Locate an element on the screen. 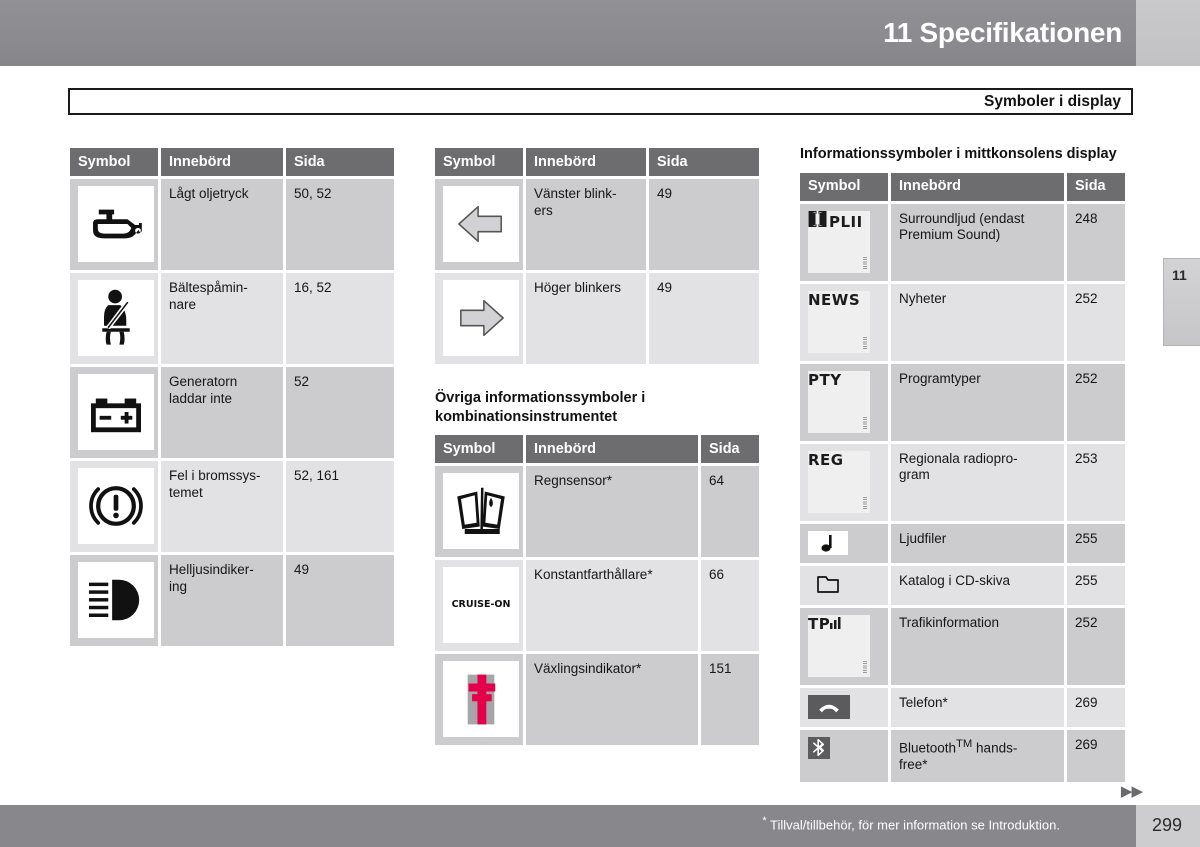 The width and height of the screenshot is (1200, 847). table-row: Växlingsindikator* 151 is located at coordinates (597, 700).